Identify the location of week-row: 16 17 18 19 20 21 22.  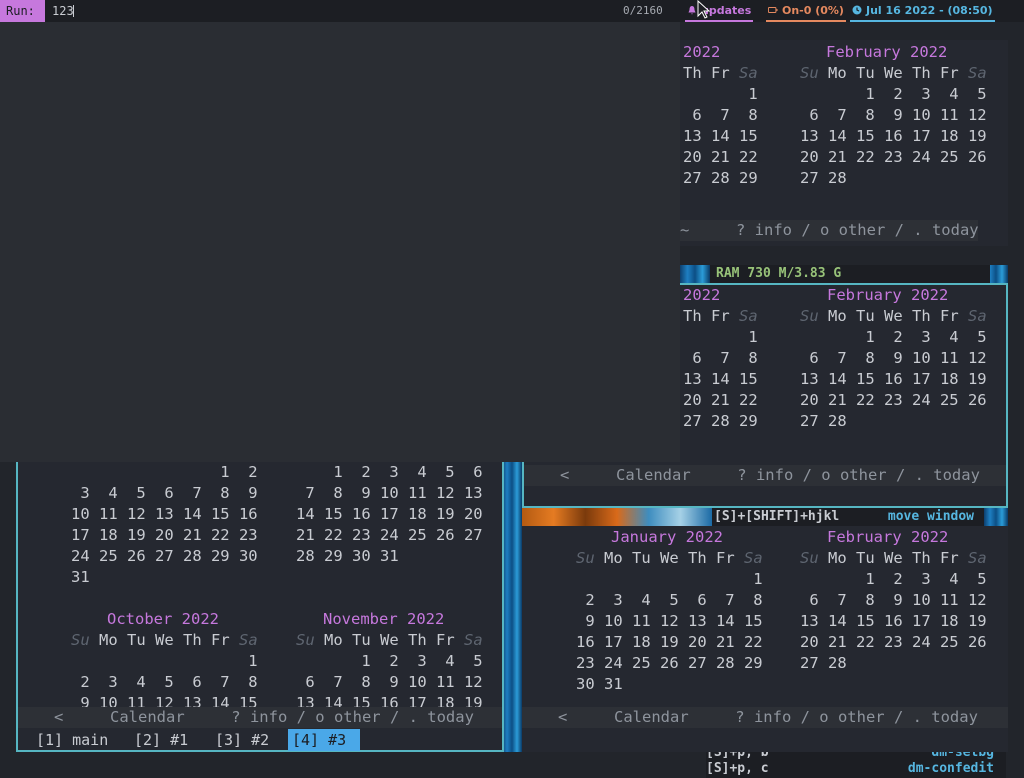
(669, 642).